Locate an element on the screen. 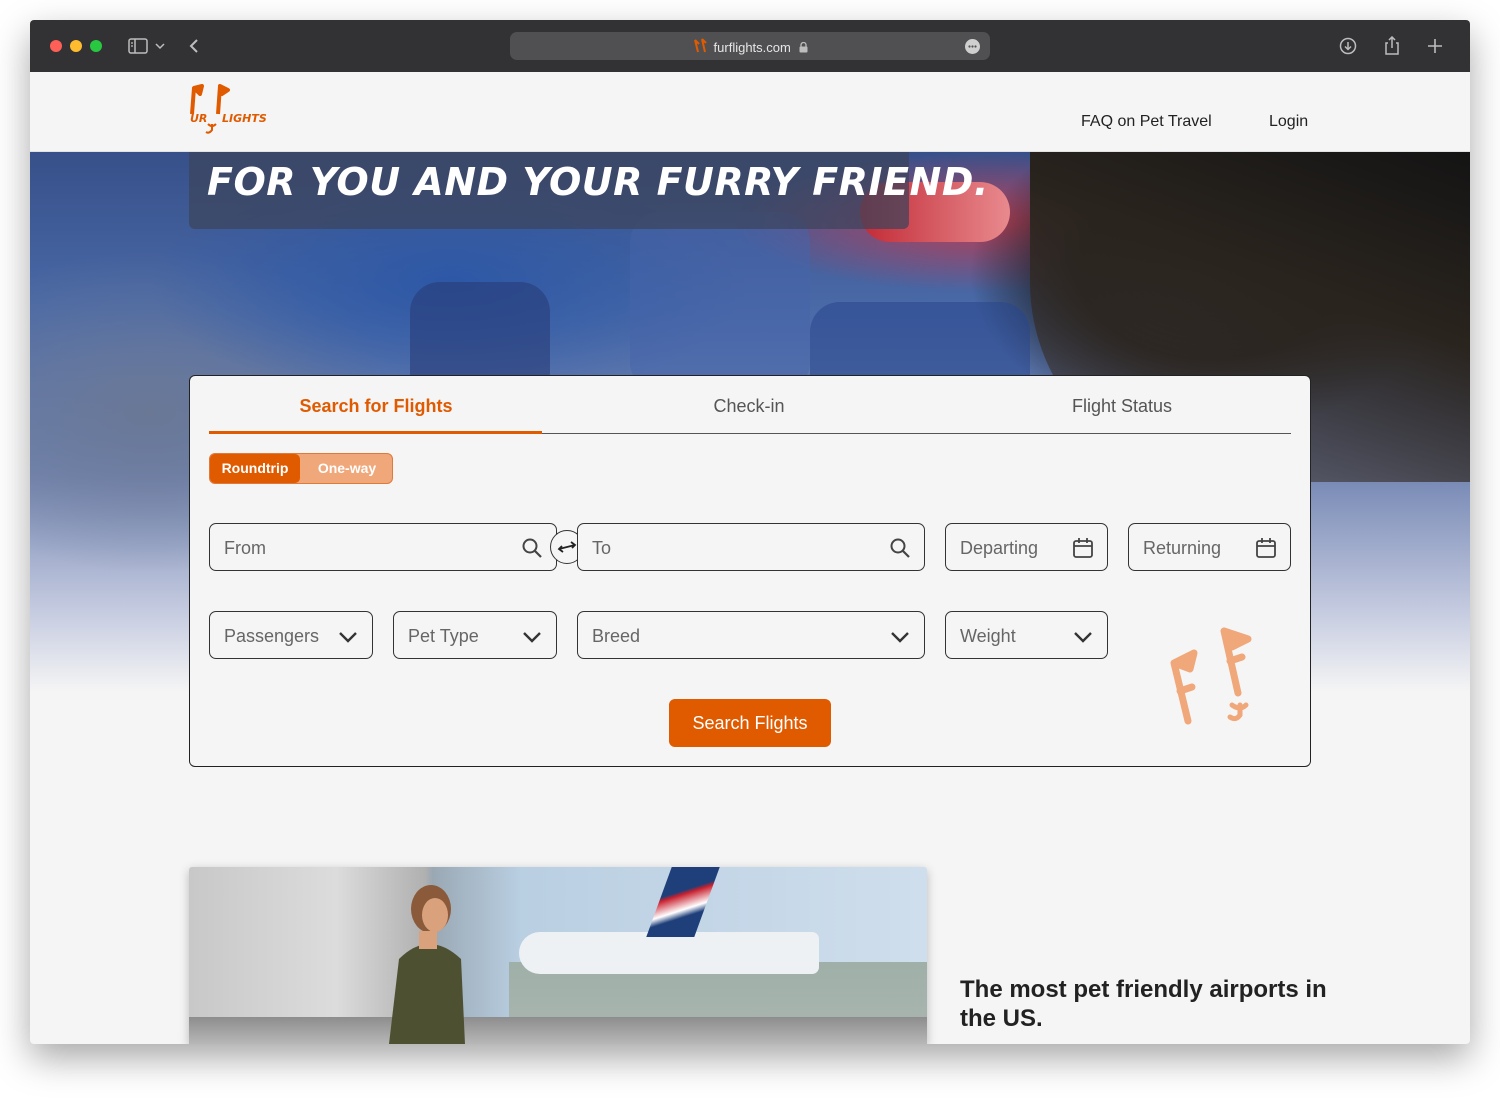  furflights-logo: UR LIGHTS is located at coordinates (228, 113).